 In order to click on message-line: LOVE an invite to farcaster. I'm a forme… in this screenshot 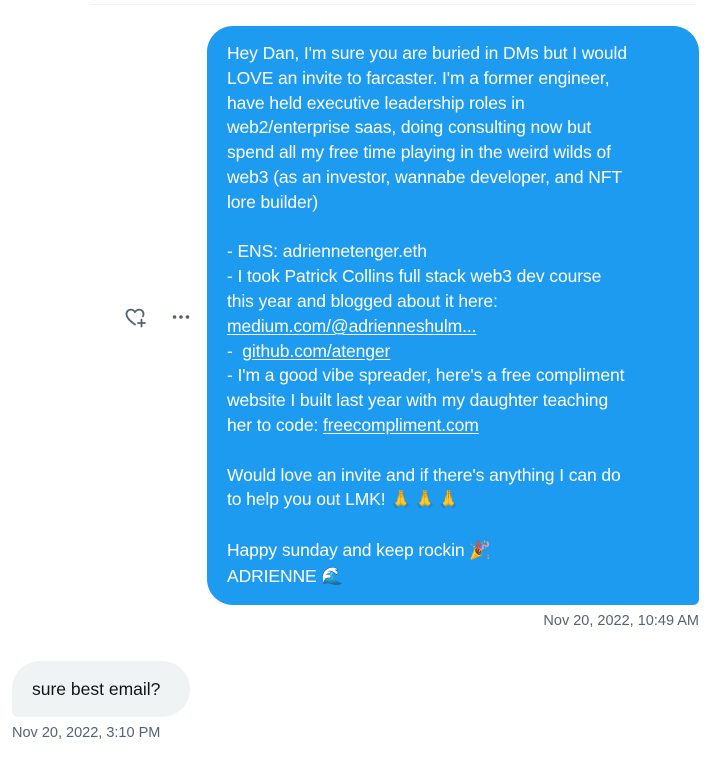, I will do `click(418, 77)`.